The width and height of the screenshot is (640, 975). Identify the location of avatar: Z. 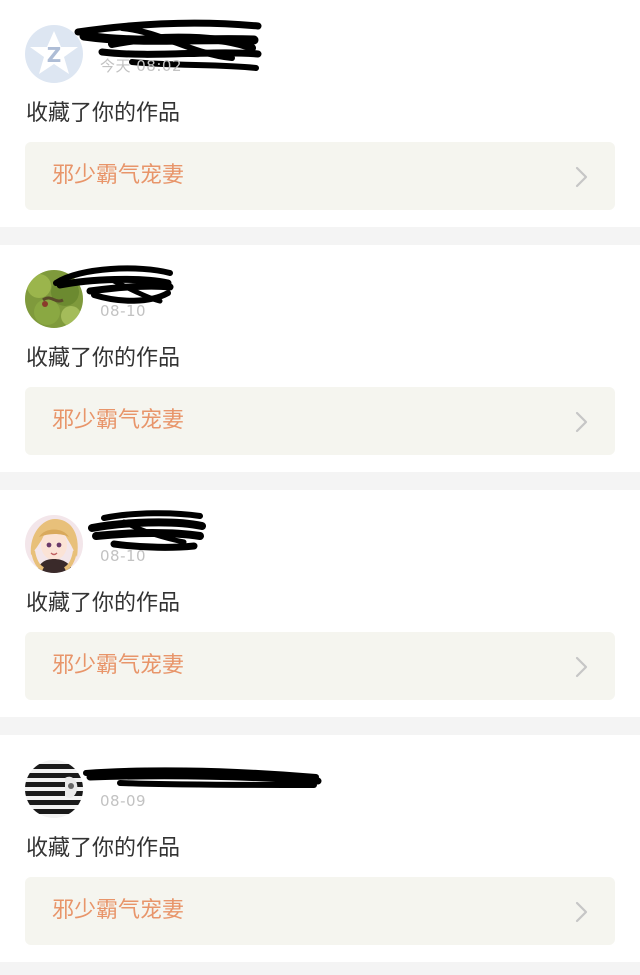
(54, 54).